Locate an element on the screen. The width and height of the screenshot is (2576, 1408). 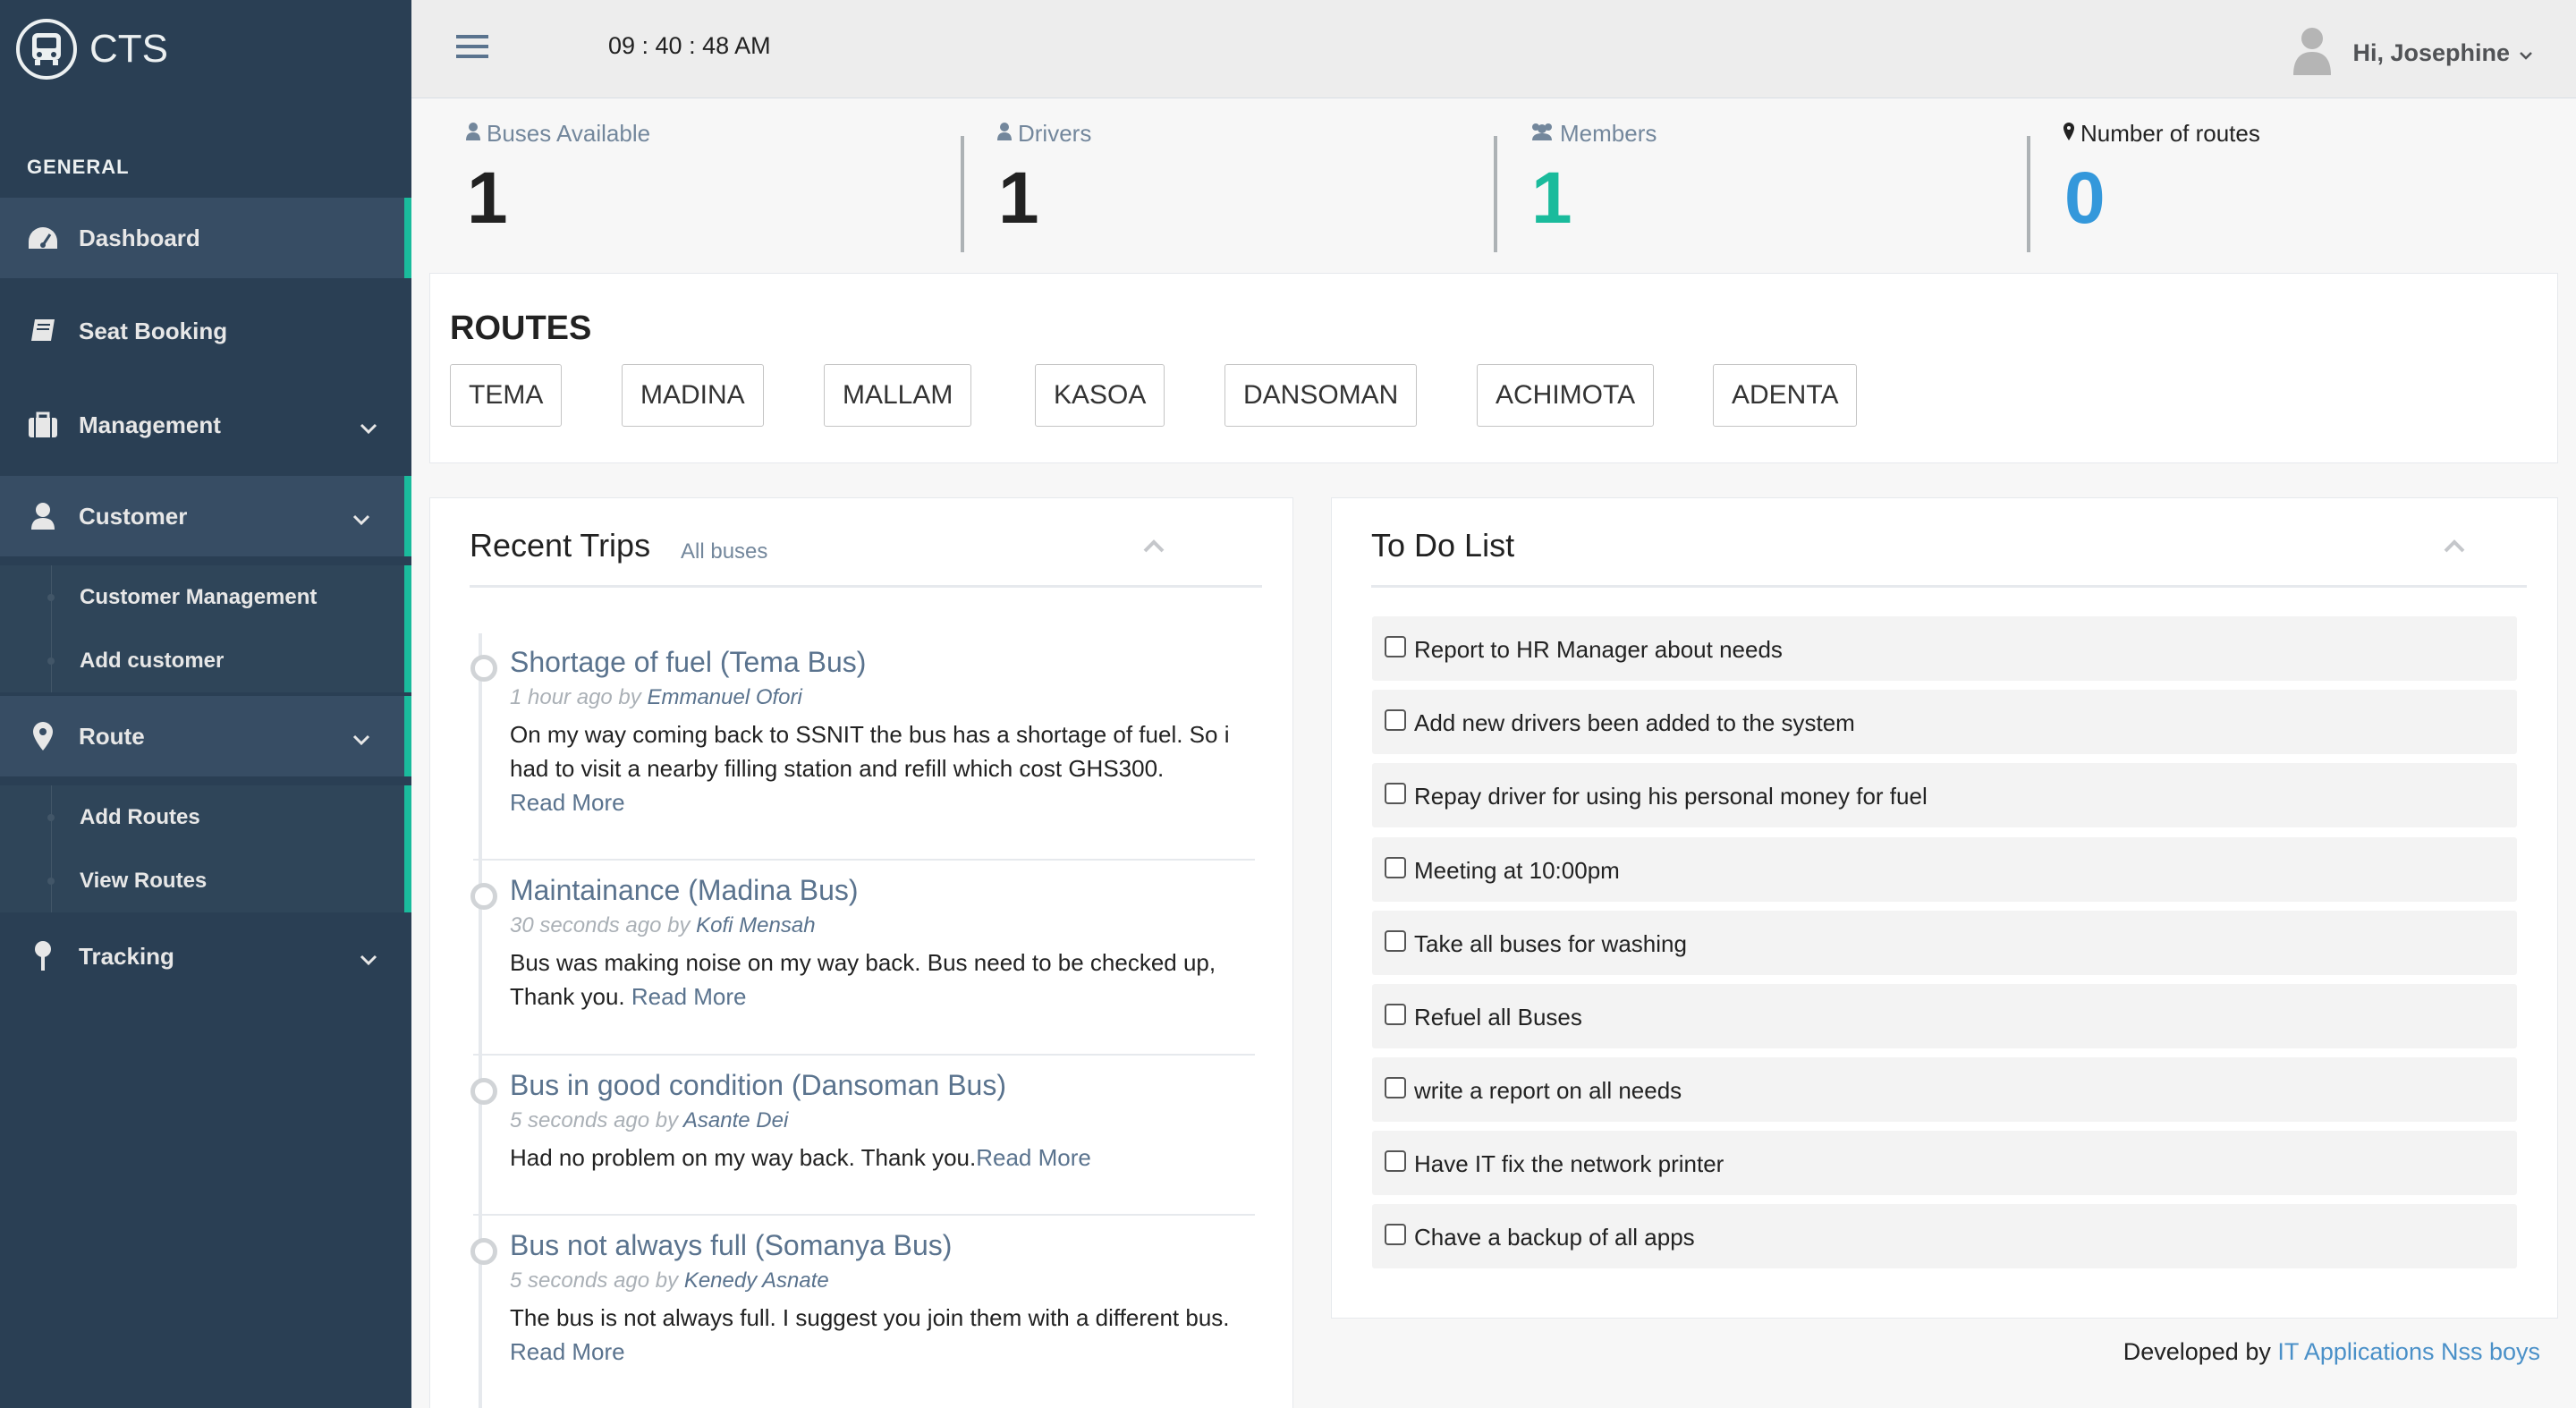
todo-item: Have IT fix the network printer is located at coordinates (1944, 1163).